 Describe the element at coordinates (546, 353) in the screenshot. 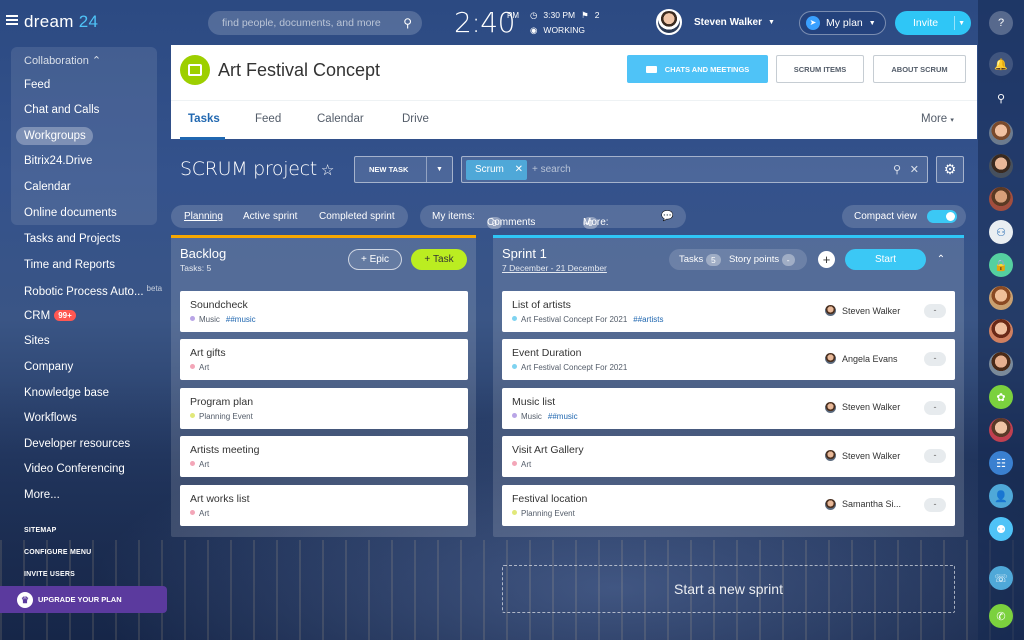

I see `task-title: Event Duration` at that location.